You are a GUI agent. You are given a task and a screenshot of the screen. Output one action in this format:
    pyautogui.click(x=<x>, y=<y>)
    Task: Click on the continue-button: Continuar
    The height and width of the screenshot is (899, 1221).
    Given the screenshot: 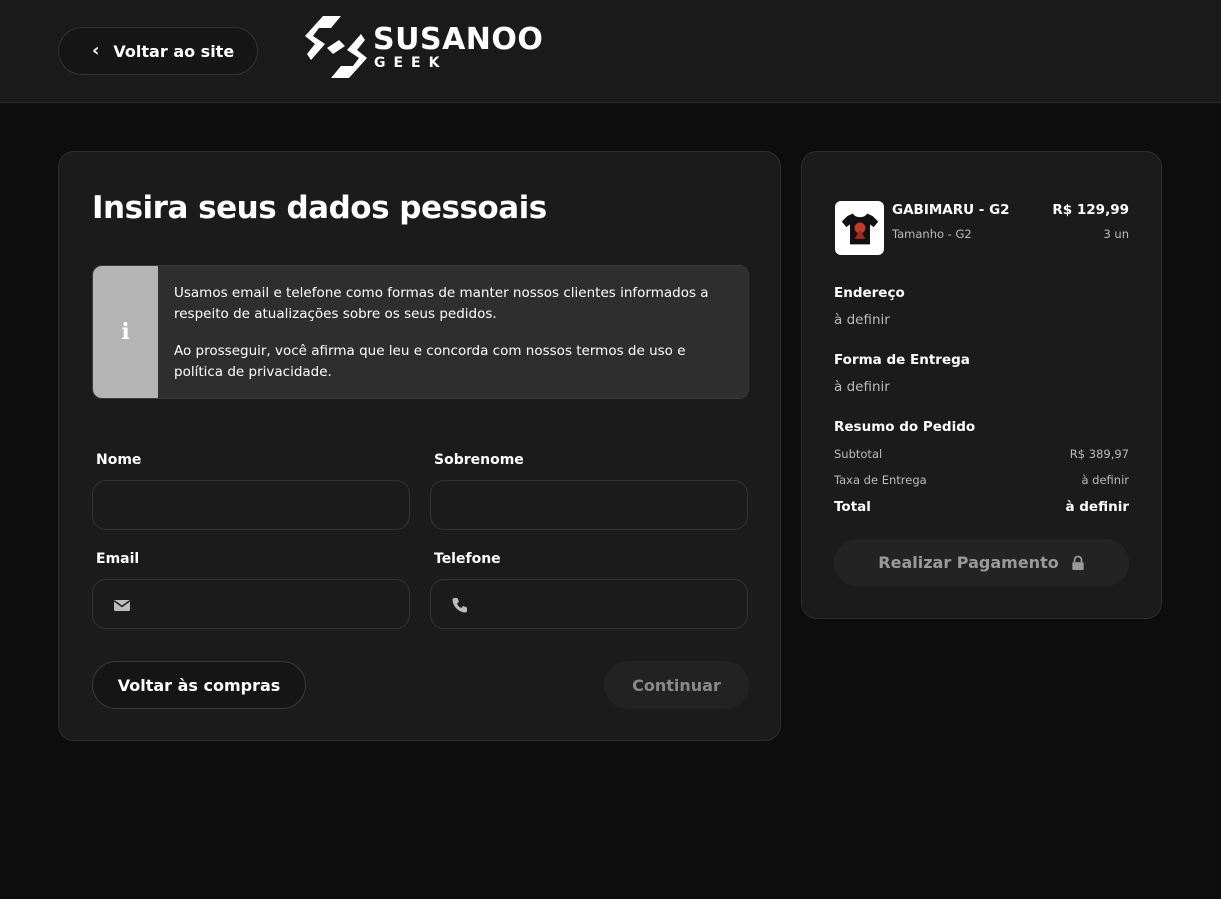 What is the action you would take?
    pyautogui.click(x=676, y=685)
    